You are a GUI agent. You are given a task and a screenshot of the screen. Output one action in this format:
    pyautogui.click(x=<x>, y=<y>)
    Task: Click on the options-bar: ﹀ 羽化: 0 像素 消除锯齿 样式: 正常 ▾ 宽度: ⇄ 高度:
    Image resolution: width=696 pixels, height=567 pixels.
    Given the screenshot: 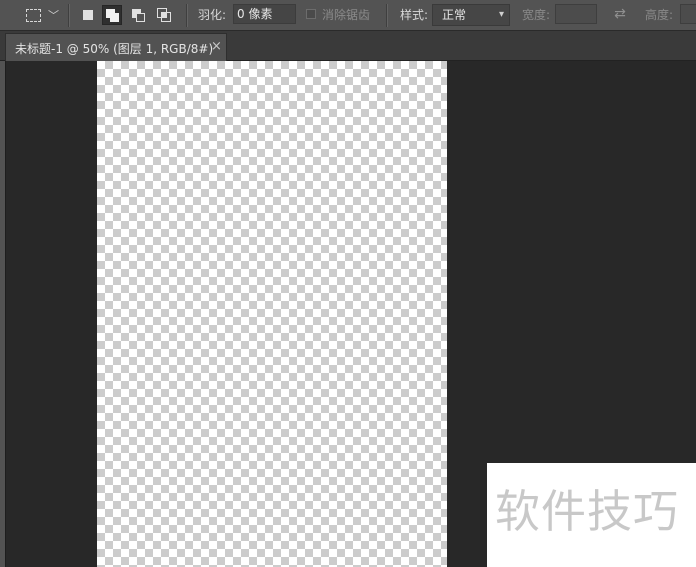 What is the action you would take?
    pyautogui.click(x=348, y=15)
    